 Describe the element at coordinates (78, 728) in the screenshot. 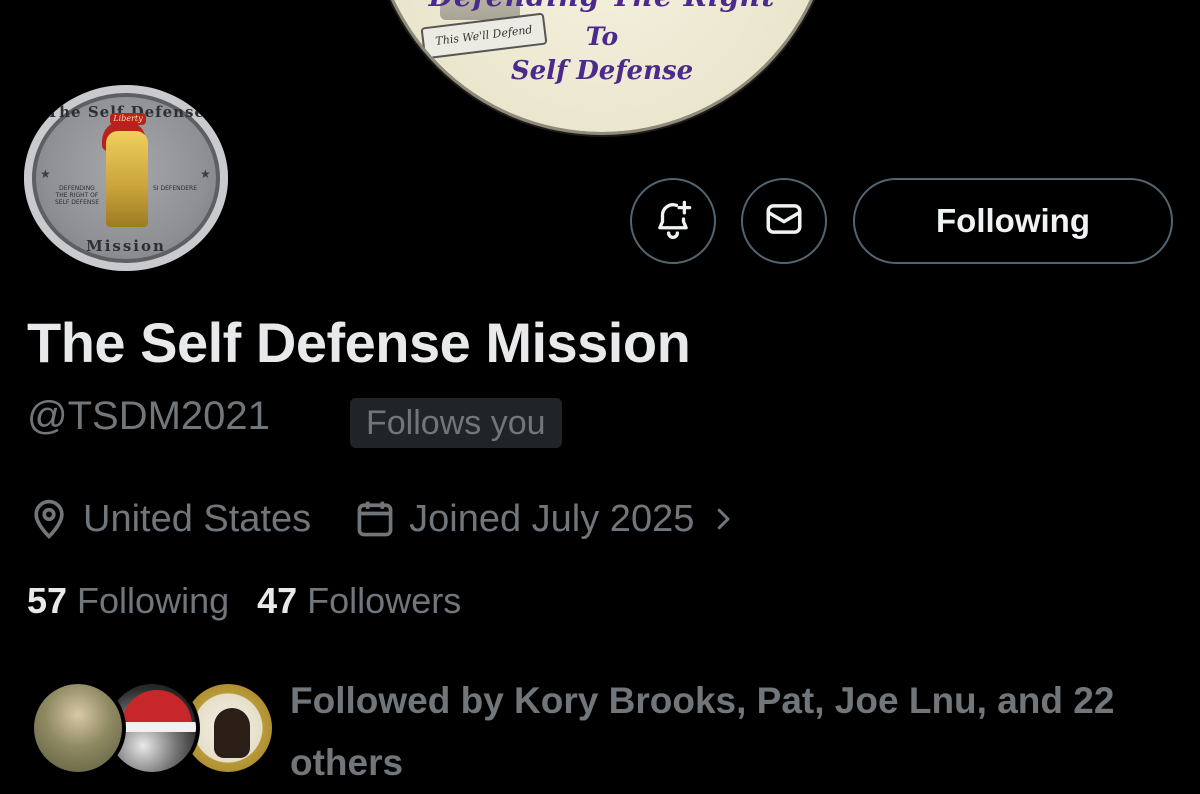

I see `follower-avatar` at that location.